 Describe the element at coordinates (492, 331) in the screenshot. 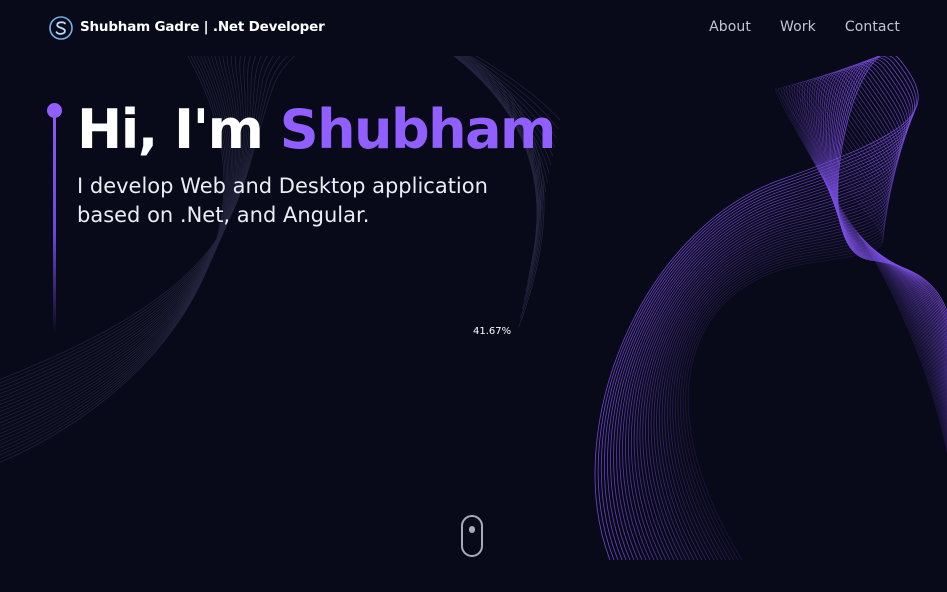

I see `loading-progress-text: 41.67%` at that location.